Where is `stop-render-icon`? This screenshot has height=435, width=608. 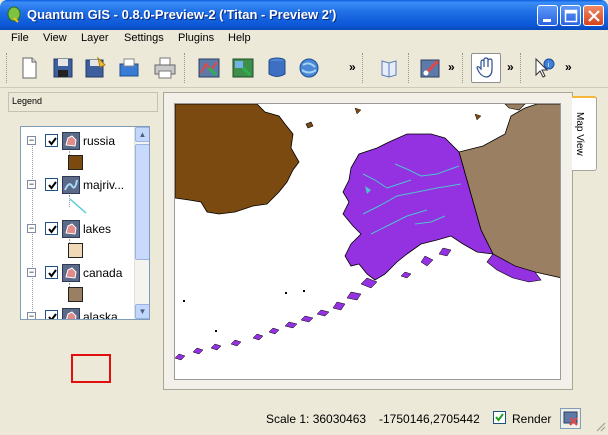 stop-render-icon is located at coordinates (570, 418).